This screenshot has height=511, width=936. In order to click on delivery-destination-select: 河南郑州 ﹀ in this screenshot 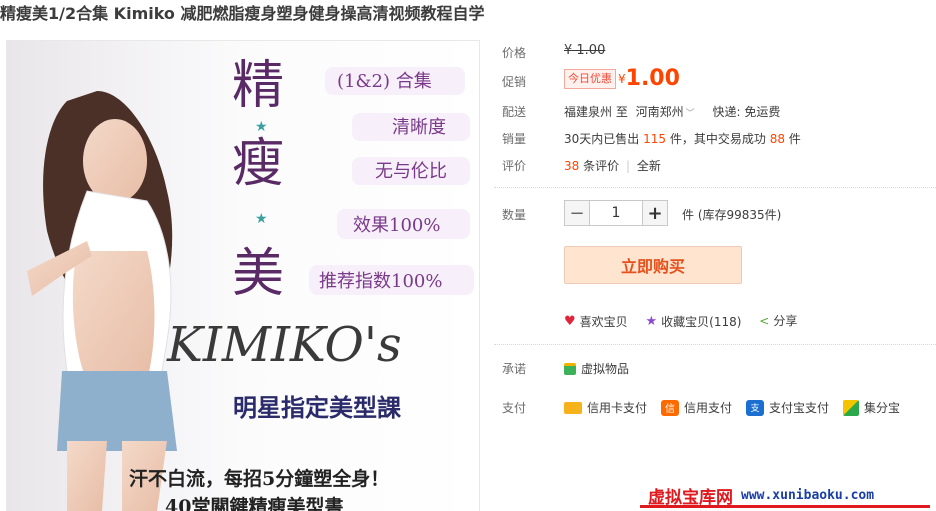, I will do `click(665, 112)`.